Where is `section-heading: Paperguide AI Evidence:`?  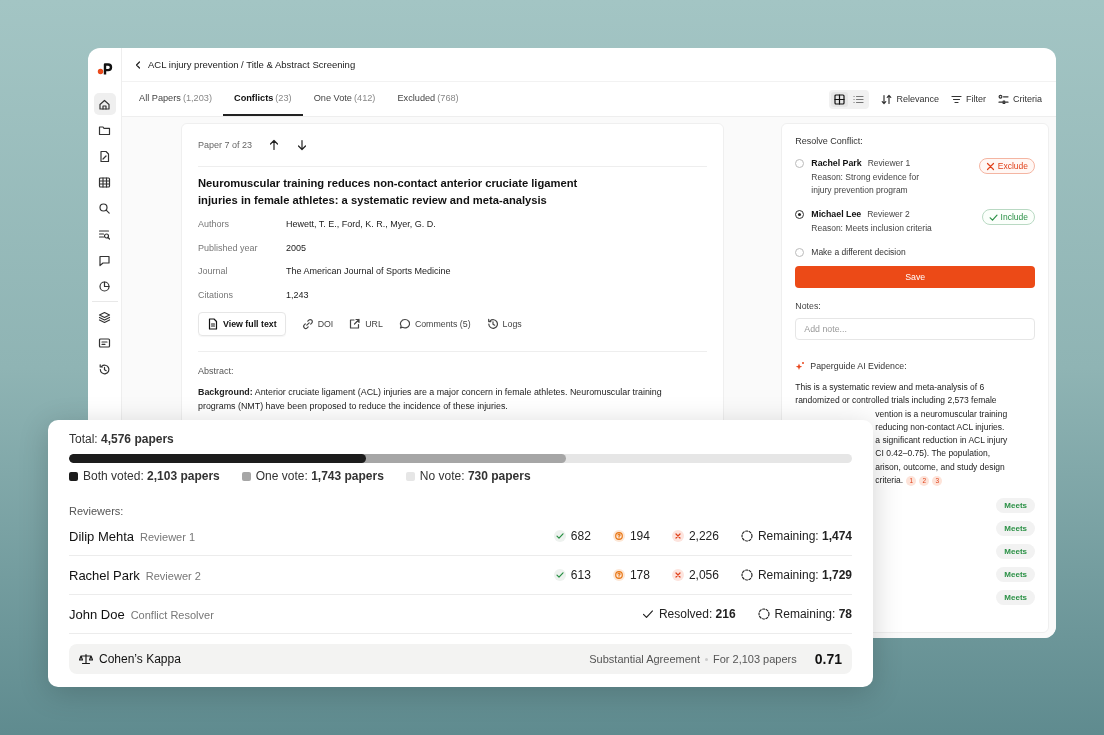
section-heading: Paperguide AI Evidence: is located at coordinates (858, 366).